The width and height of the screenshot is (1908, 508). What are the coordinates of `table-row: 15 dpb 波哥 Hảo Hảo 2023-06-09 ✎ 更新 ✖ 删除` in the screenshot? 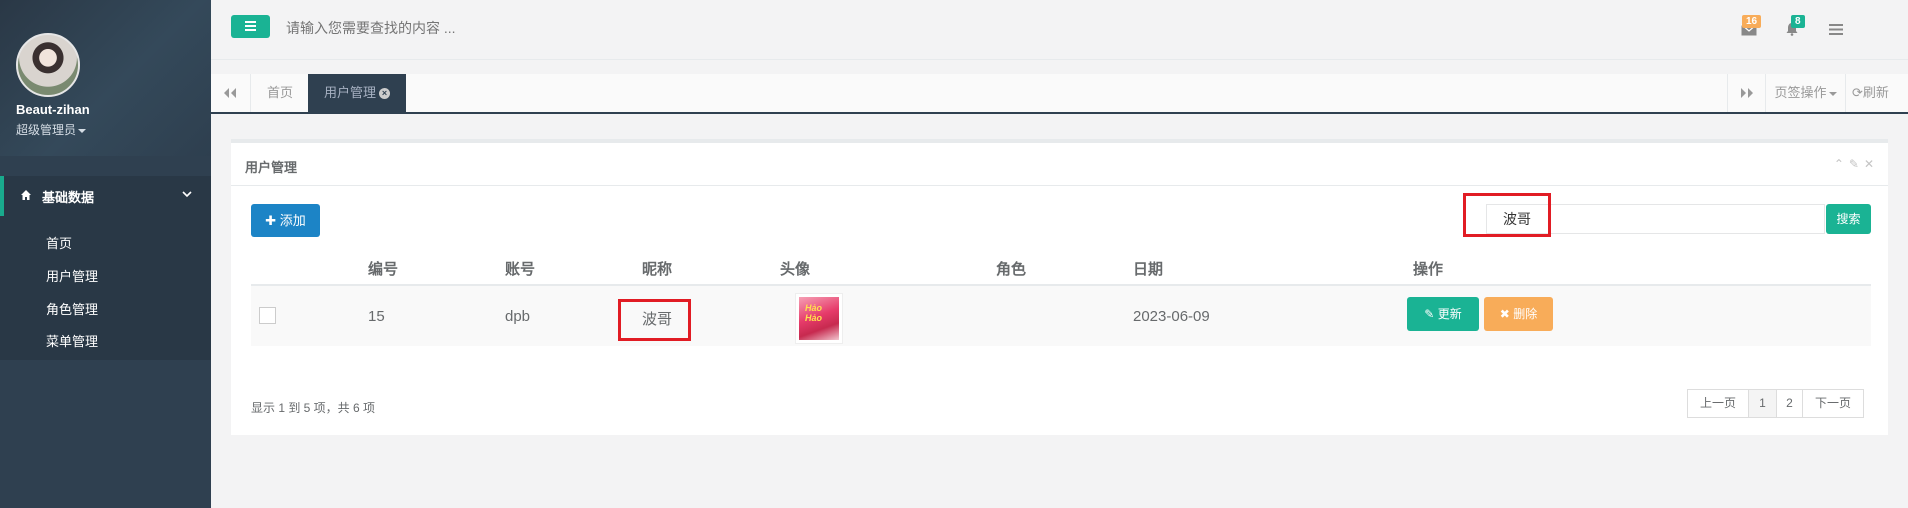 It's located at (1061, 316).